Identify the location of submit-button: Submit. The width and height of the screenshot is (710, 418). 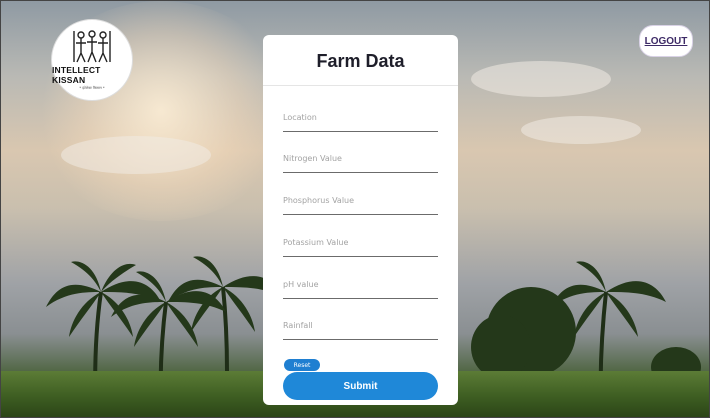
(360, 386).